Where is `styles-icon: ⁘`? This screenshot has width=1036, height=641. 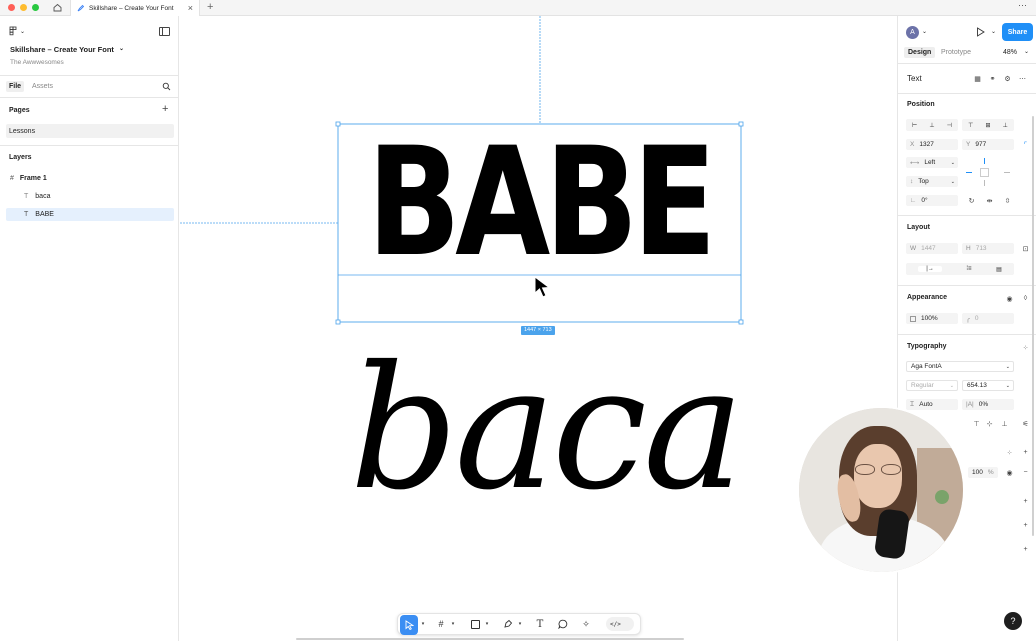
styles-icon: ⁘ is located at coordinates (1009, 452).